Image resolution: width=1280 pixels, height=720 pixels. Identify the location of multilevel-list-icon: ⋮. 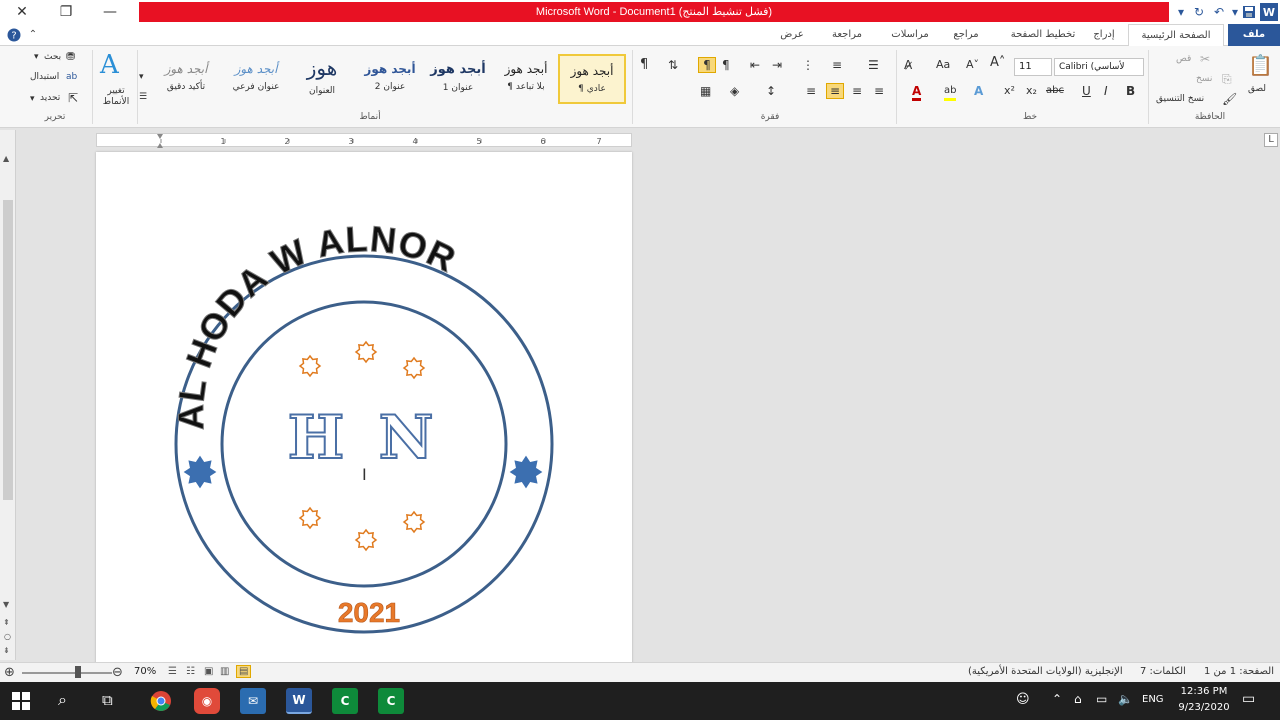
(808, 65).